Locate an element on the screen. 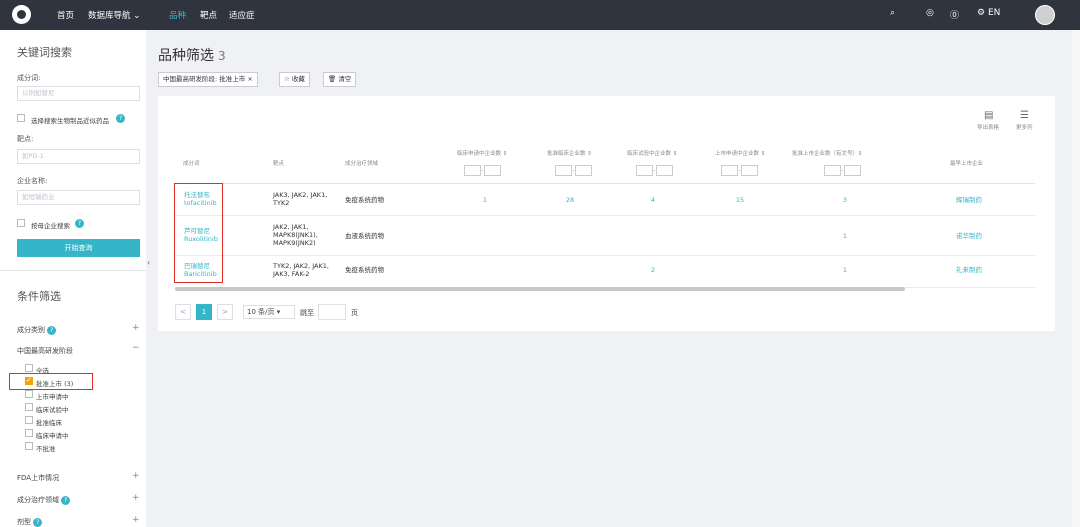 The height and width of the screenshot is (527, 1080). page-suffix: 页 is located at coordinates (354, 313).